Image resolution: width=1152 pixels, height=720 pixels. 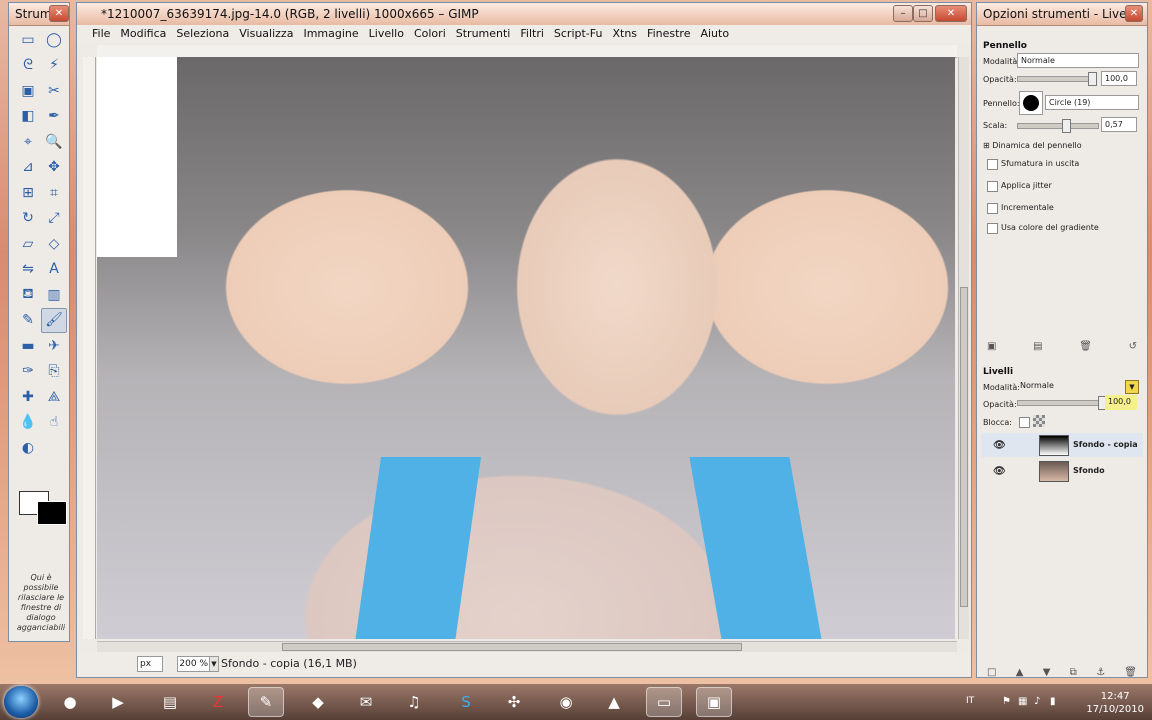 I want to click on lock-alpha-icon, so click(x=1039, y=421).